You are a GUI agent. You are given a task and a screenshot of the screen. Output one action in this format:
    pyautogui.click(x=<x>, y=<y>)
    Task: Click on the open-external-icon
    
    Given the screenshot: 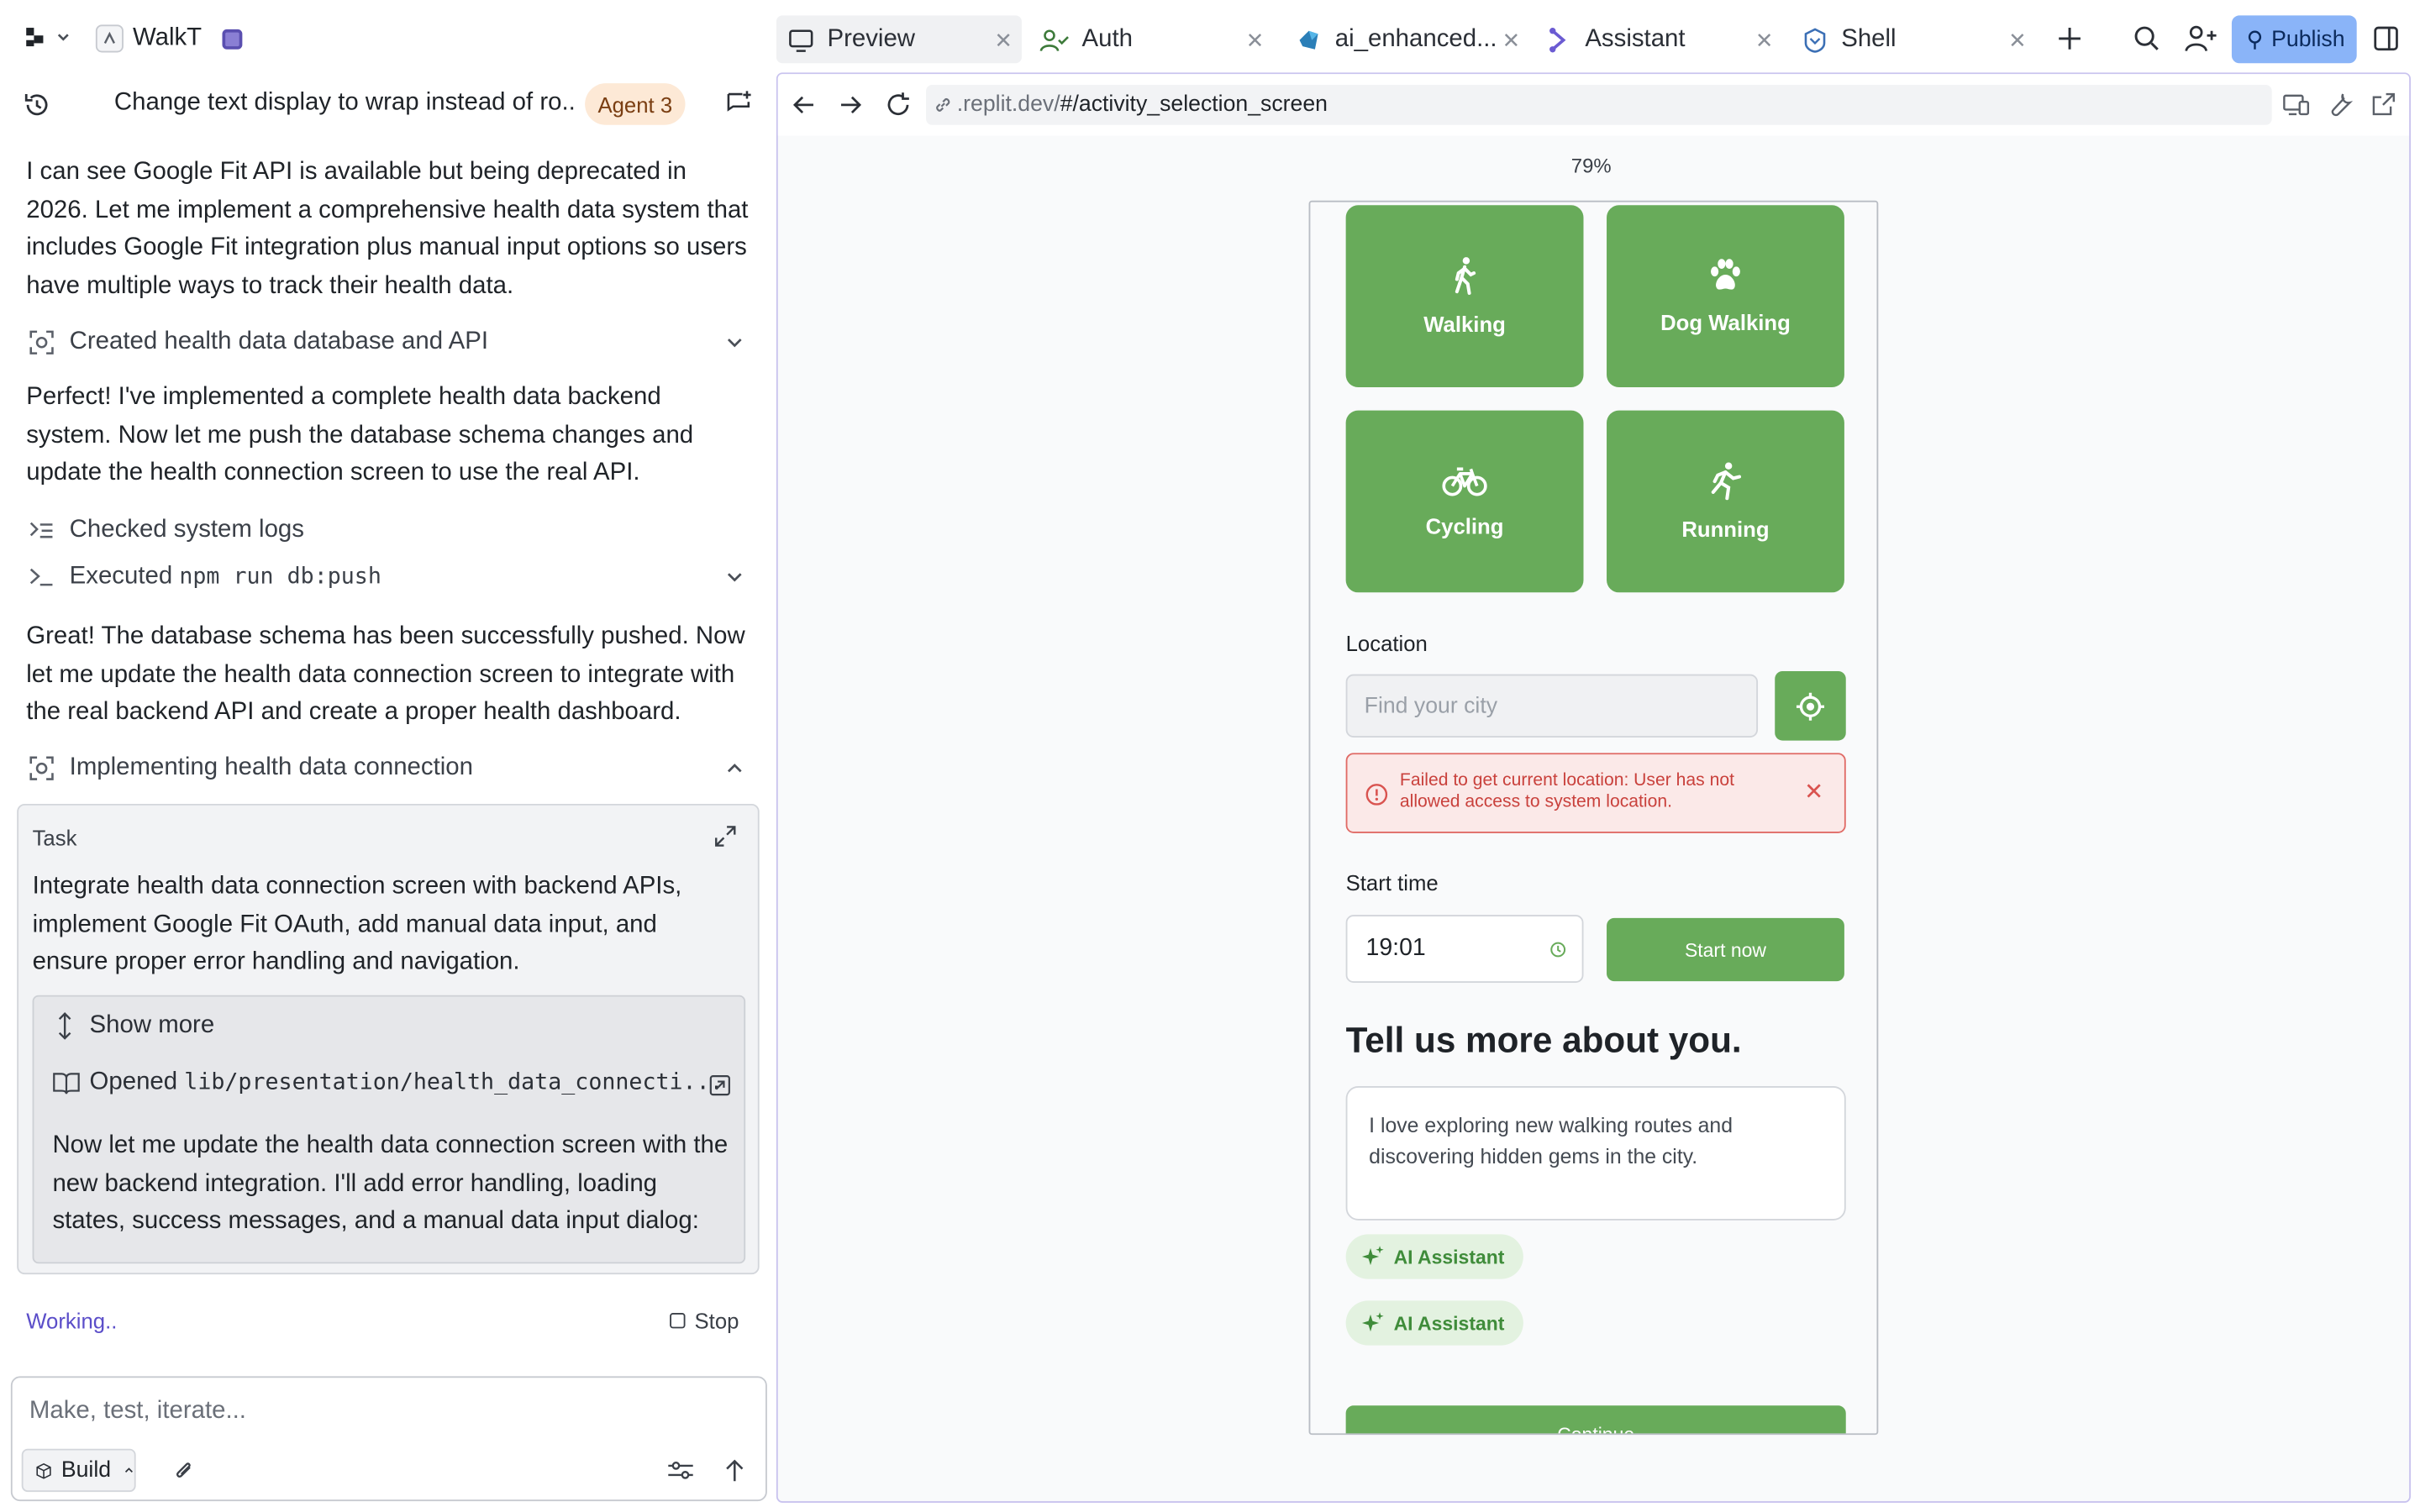 What is the action you would take?
    pyautogui.click(x=720, y=1085)
    